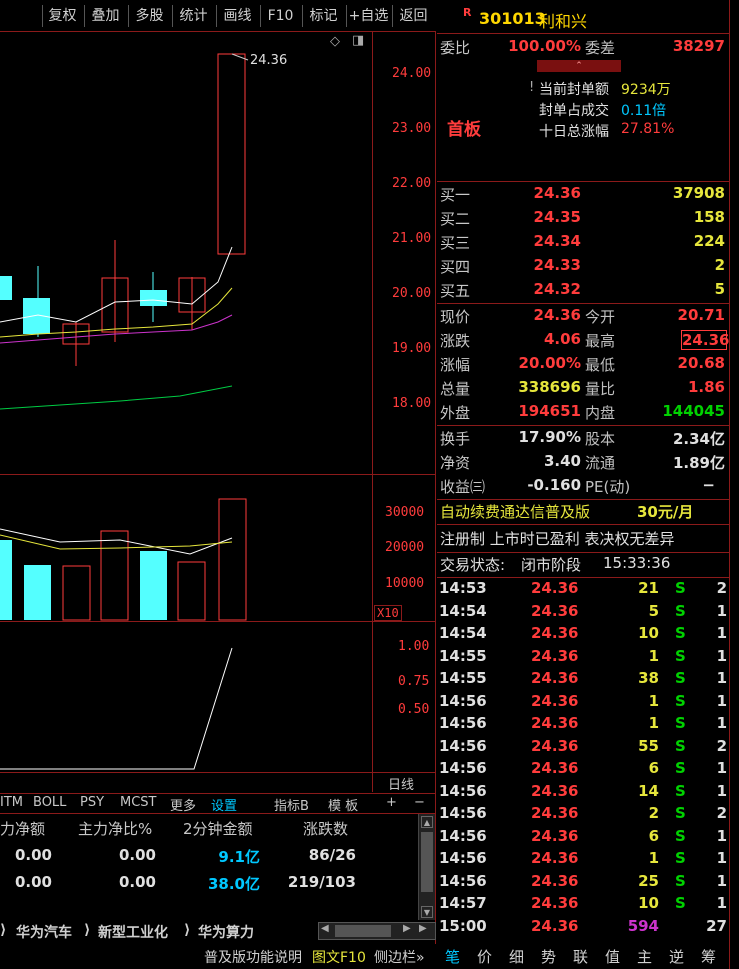  Describe the element at coordinates (708, 956) in the screenshot. I see `tab-chips: 筹` at that location.